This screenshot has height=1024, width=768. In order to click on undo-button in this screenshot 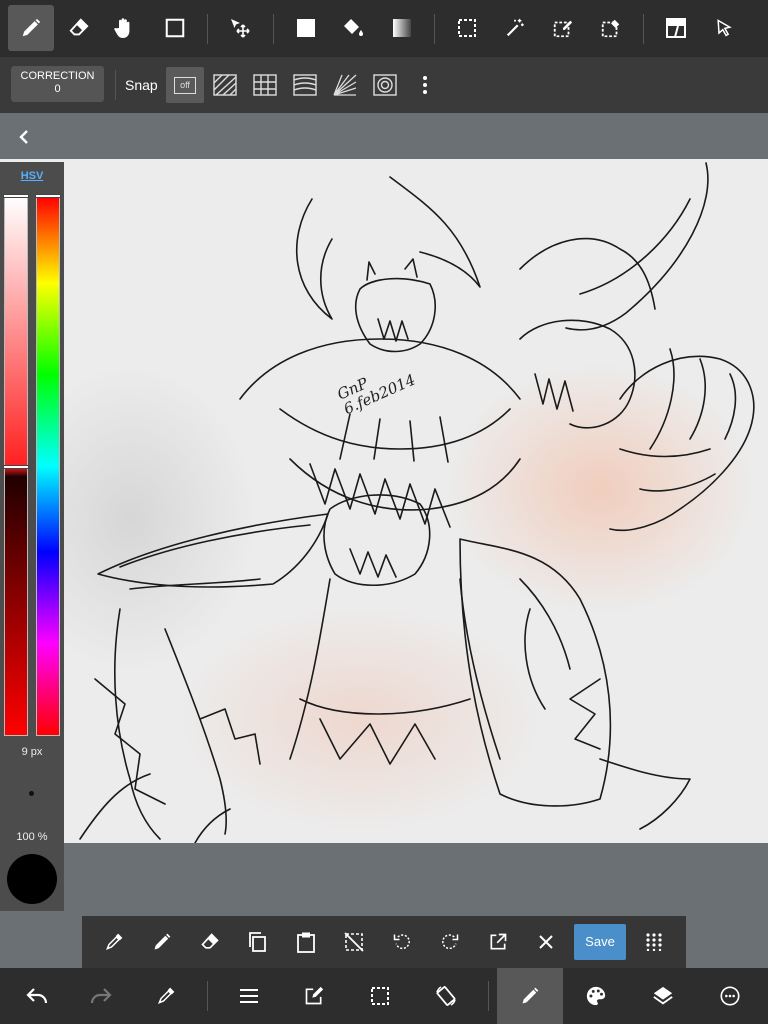, I will do `click(37, 996)`.